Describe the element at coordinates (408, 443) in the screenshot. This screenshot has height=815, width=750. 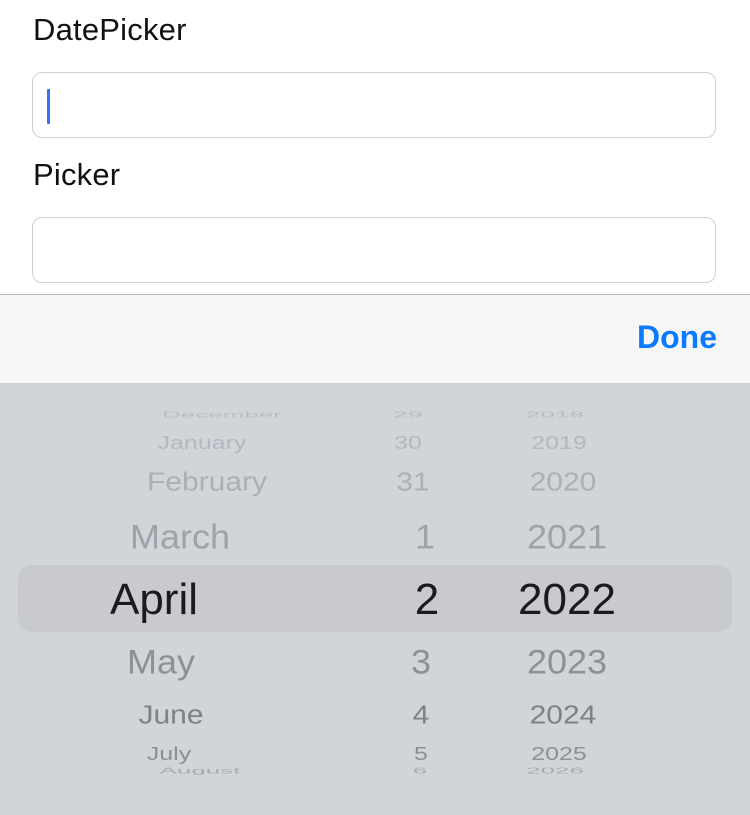
I see `day-option: 30` at that location.